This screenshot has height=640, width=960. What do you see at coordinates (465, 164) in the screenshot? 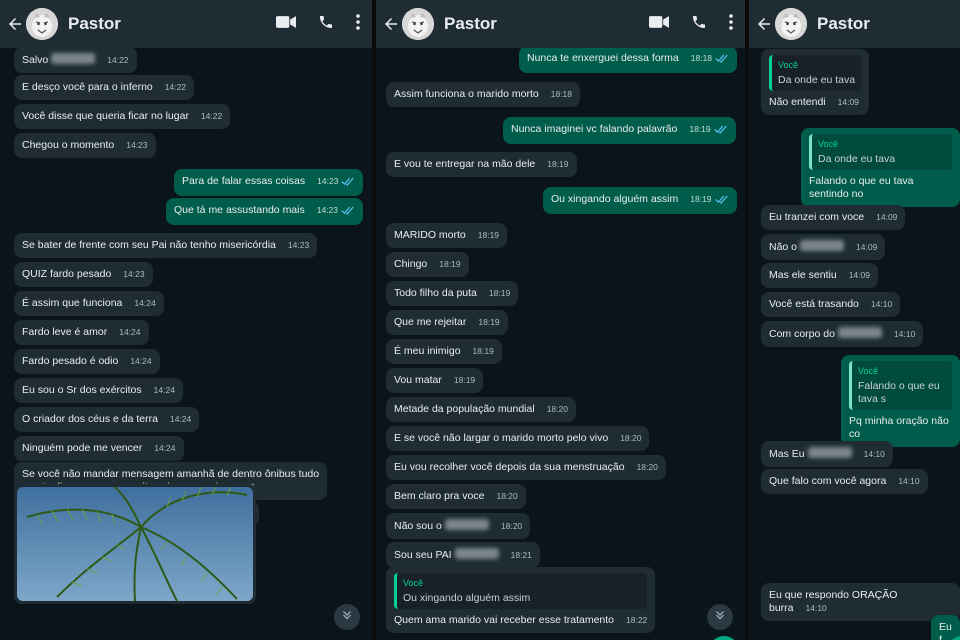
I see `message-text: E vou te entregar na mão dele` at bounding box center [465, 164].